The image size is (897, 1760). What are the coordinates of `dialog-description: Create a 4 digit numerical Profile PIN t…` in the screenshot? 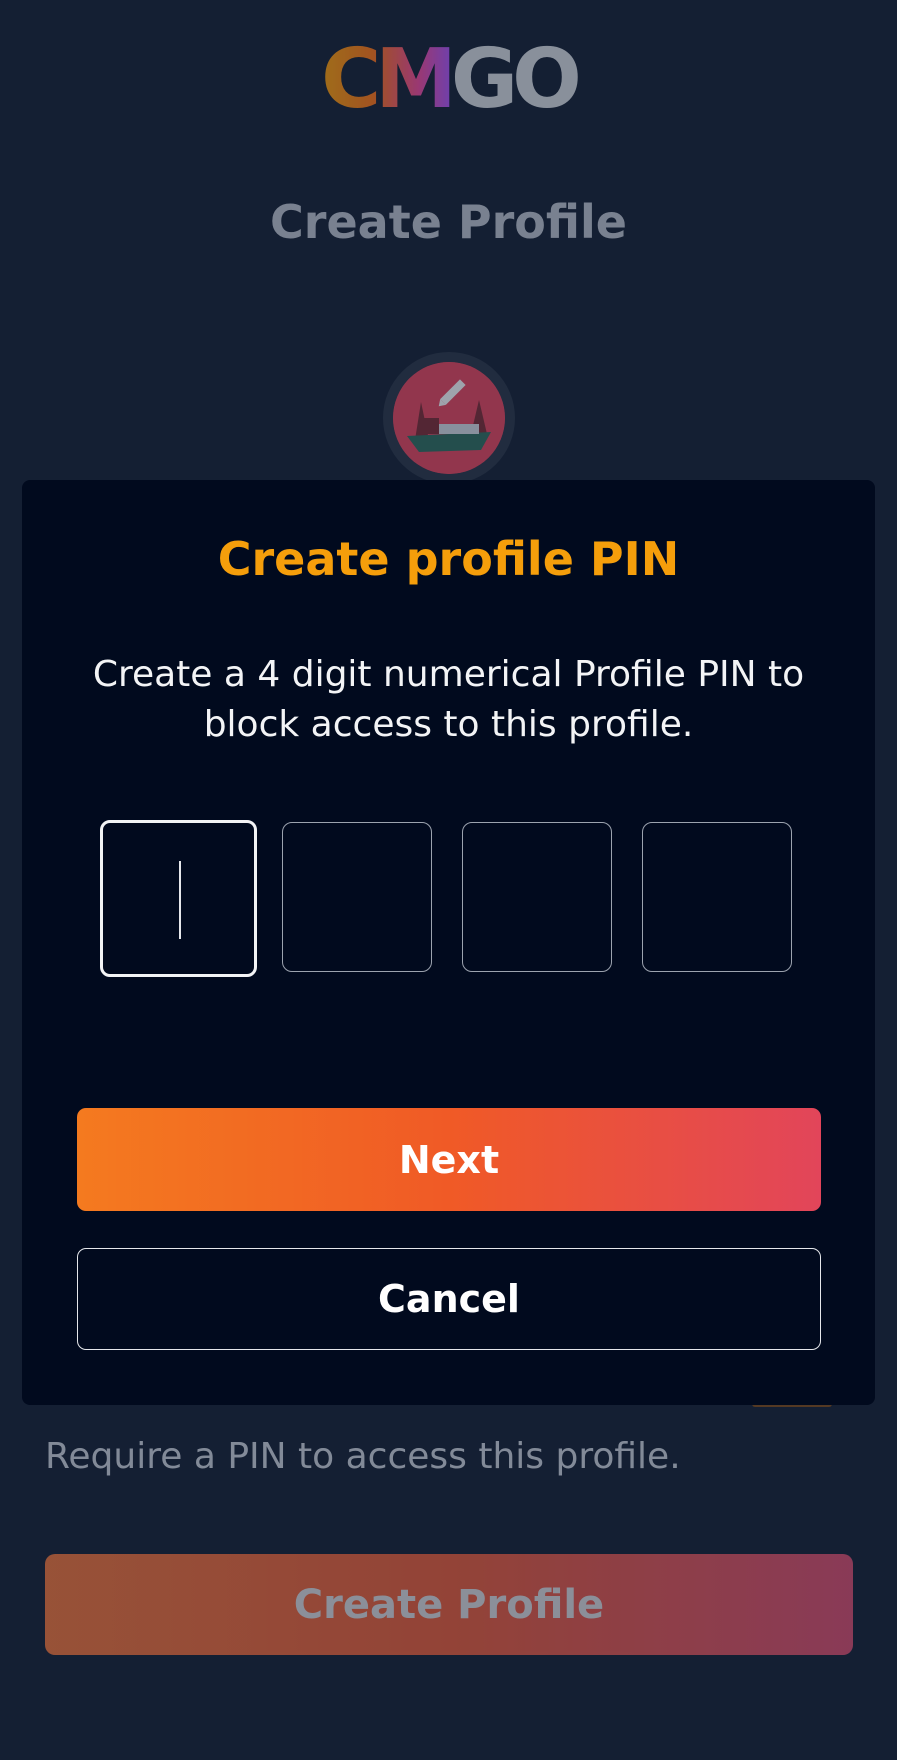 It's located at (448, 699).